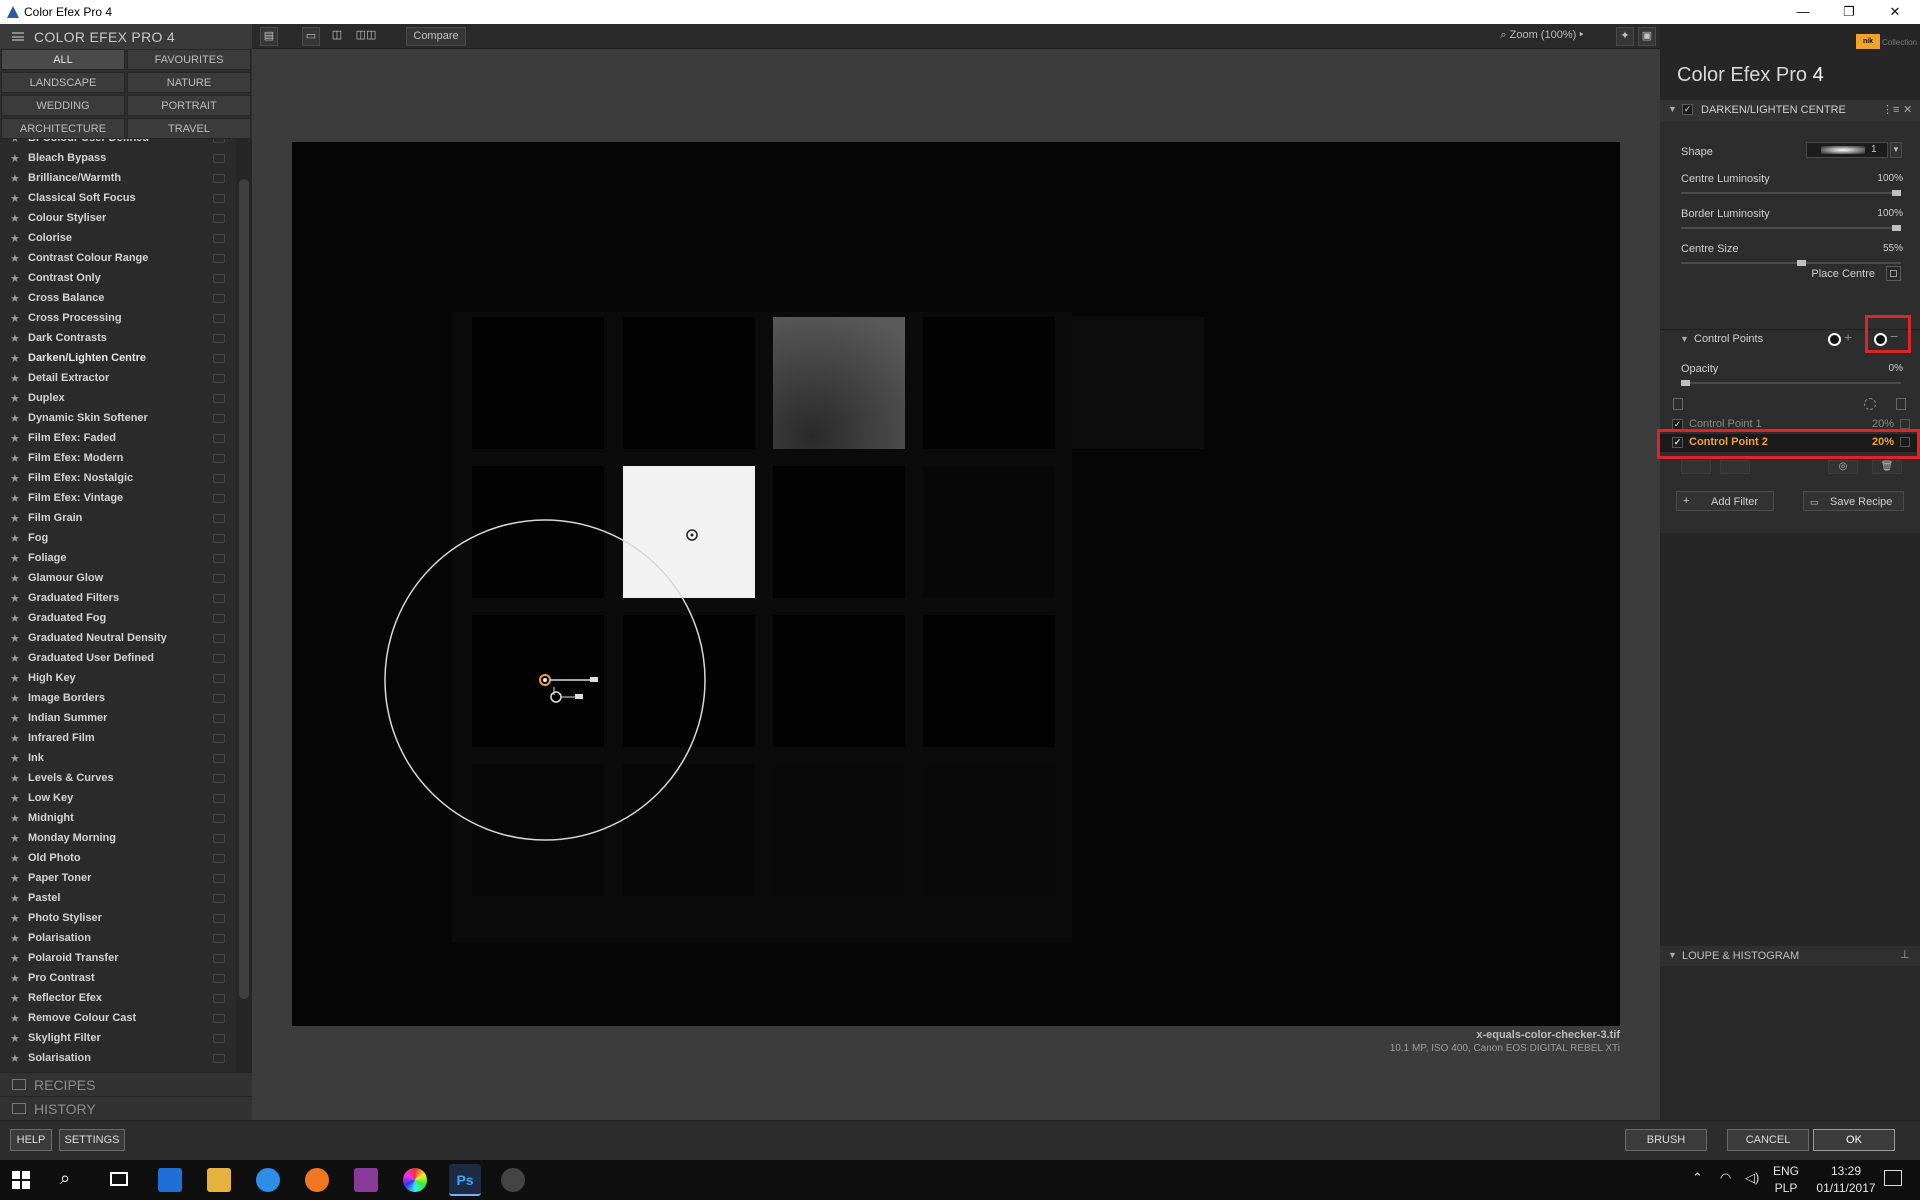 The height and width of the screenshot is (1200, 1920). What do you see at coordinates (1696, 467) in the screenshot?
I see `copy-point-icon` at bounding box center [1696, 467].